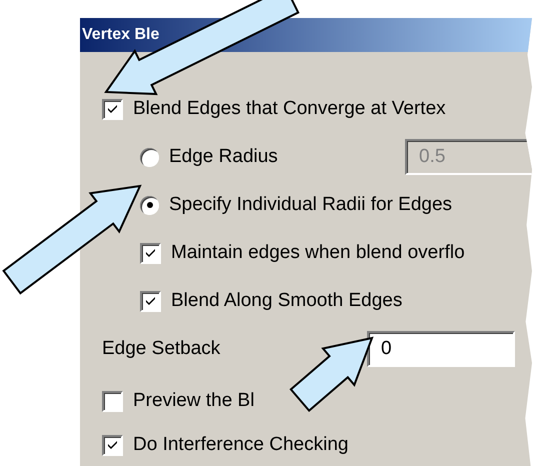 The image size is (536, 466). What do you see at coordinates (161, 349) in the screenshot?
I see `option-label: Edge Setback` at bounding box center [161, 349].